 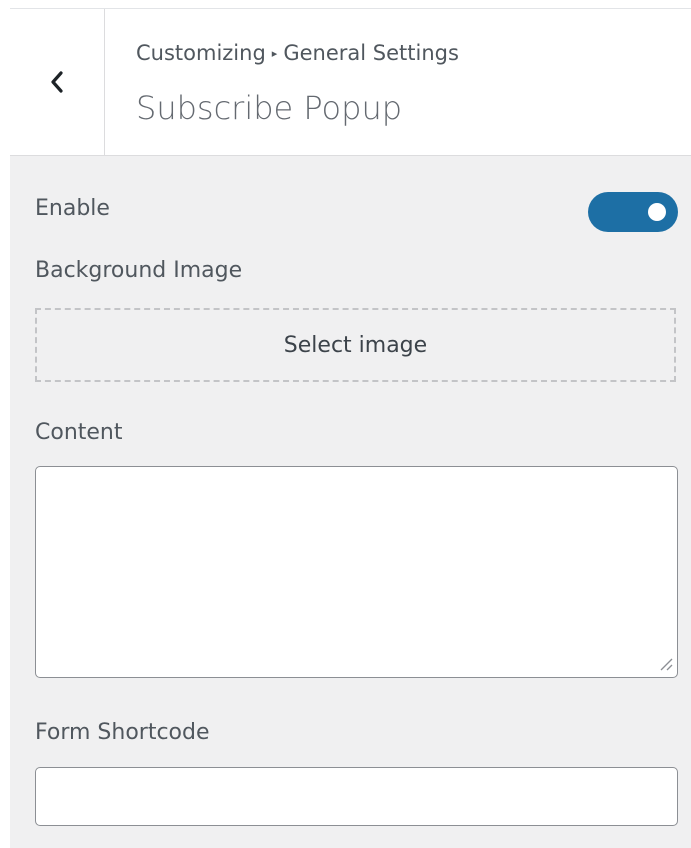 What do you see at coordinates (356, 796) in the screenshot?
I see `form-shortcode-input` at bounding box center [356, 796].